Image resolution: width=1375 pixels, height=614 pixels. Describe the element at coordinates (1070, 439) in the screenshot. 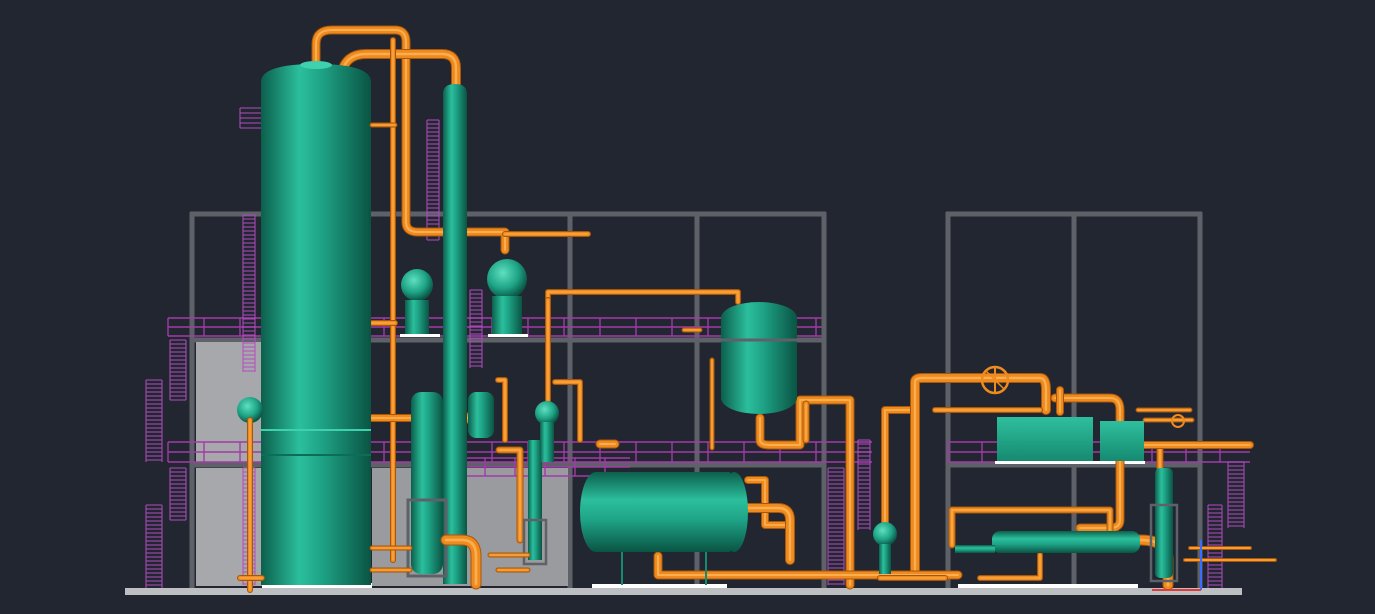

I see `pump-skid-boxes` at that location.